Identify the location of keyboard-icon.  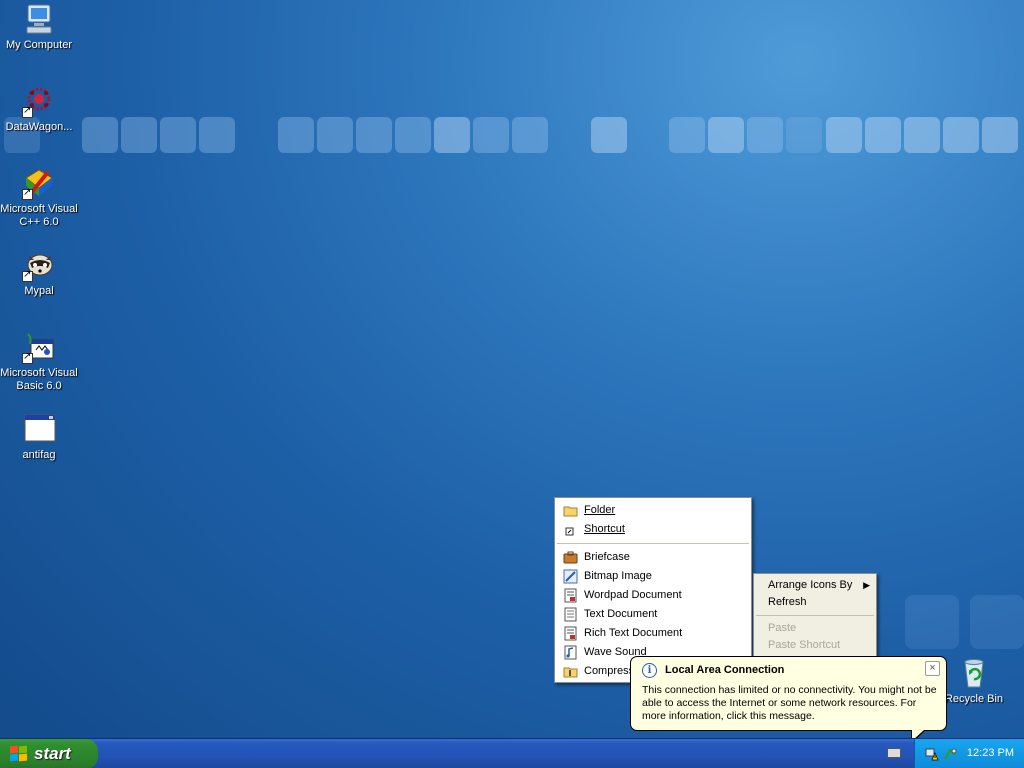
(894, 753).